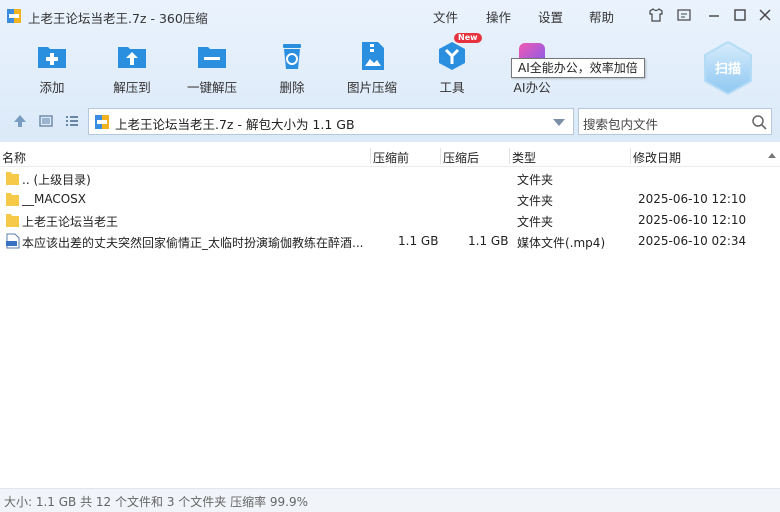  I want to click on column-compressed-before: 压缩前, so click(391, 157).